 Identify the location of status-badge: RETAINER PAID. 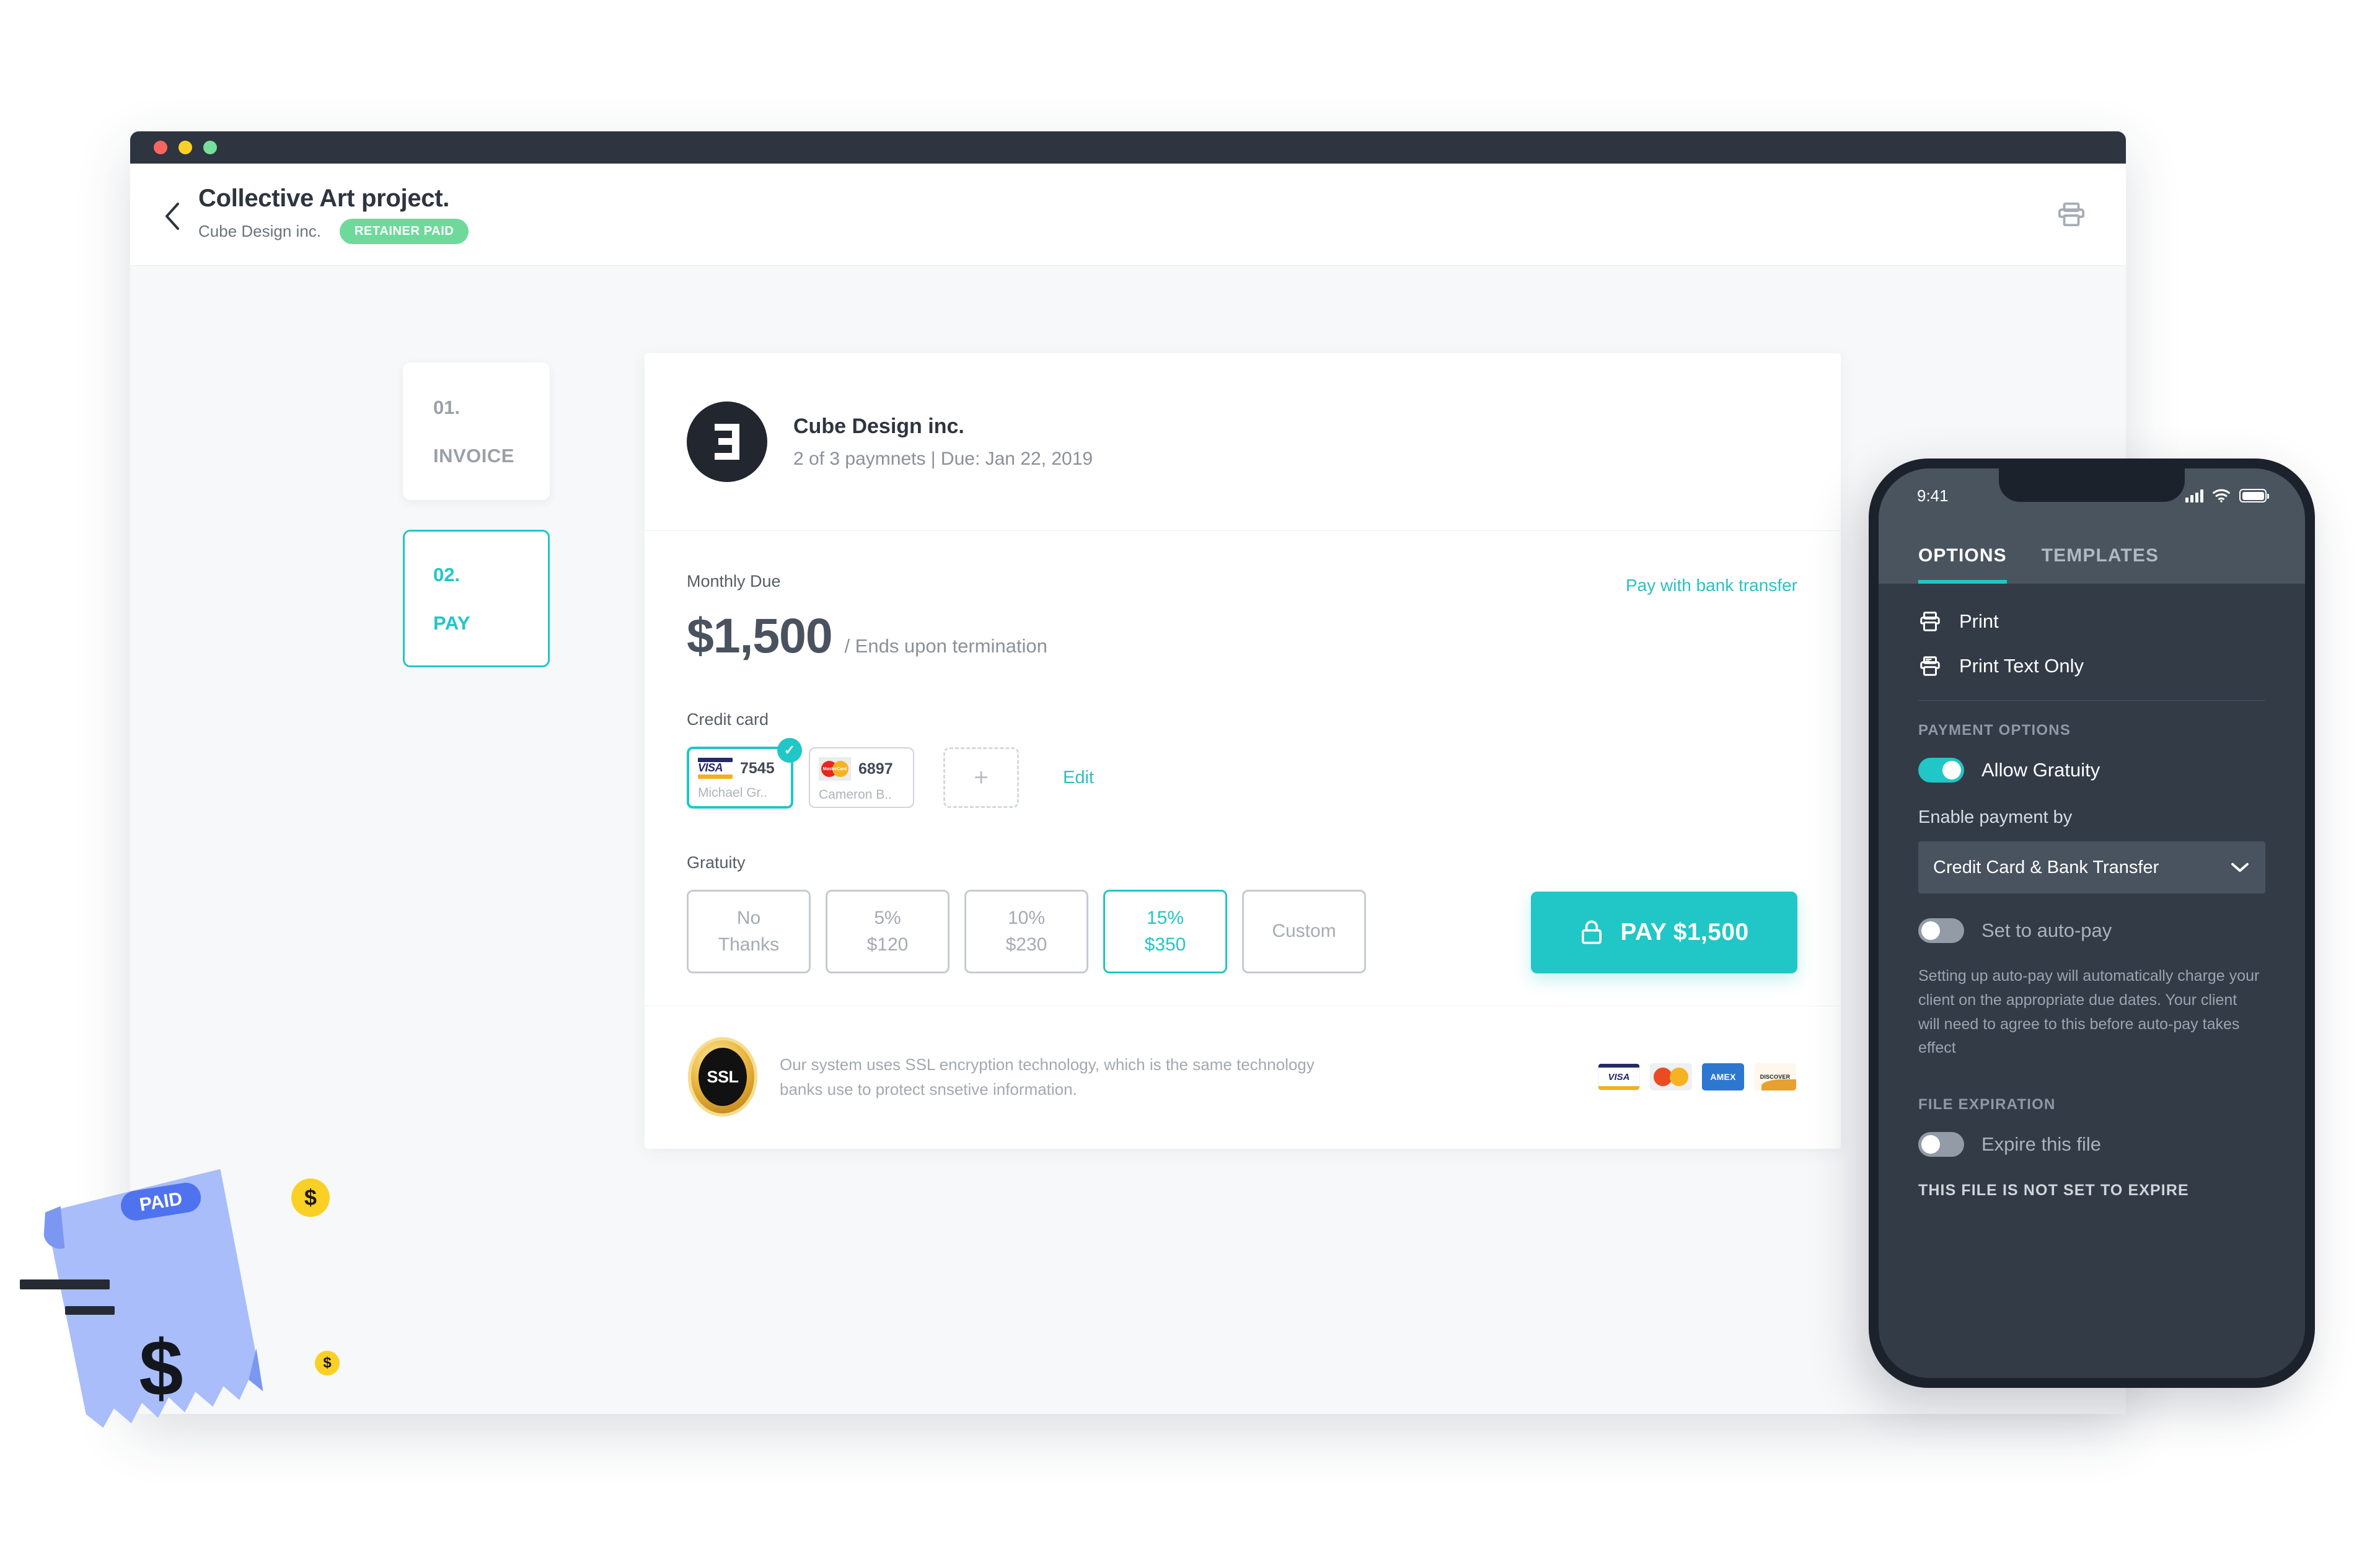
(404, 231).